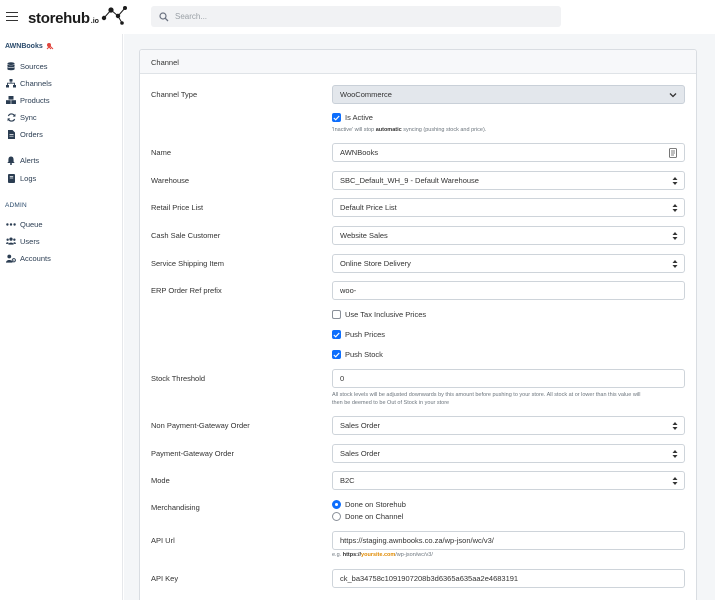 This screenshot has width=715, height=600. I want to click on shipping-label: Service Shipping Item, so click(187, 263).